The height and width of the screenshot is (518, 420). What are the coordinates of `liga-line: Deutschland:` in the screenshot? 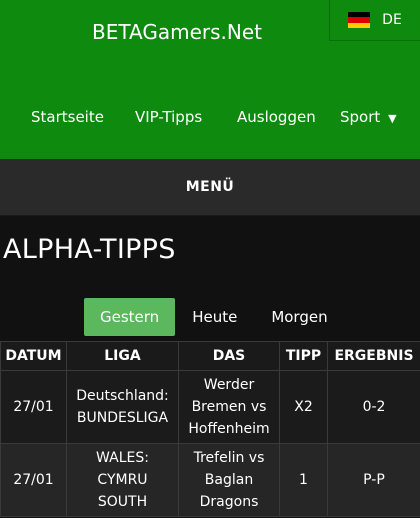 It's located at (122, 396).